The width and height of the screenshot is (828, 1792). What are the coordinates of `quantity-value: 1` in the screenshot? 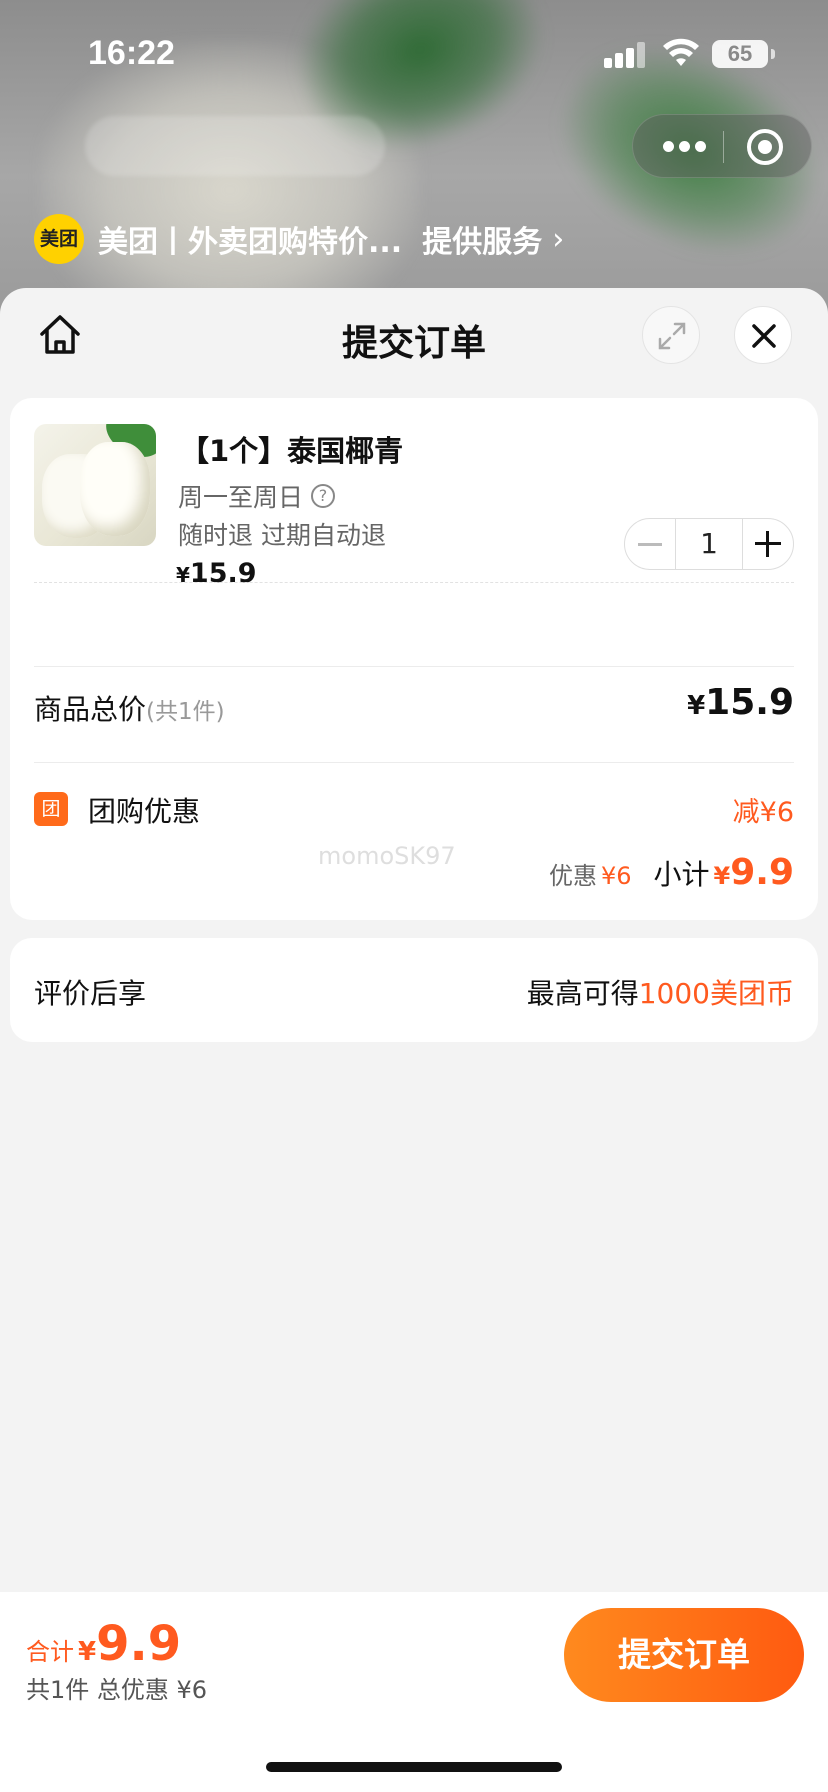 It's located at (709, 544).